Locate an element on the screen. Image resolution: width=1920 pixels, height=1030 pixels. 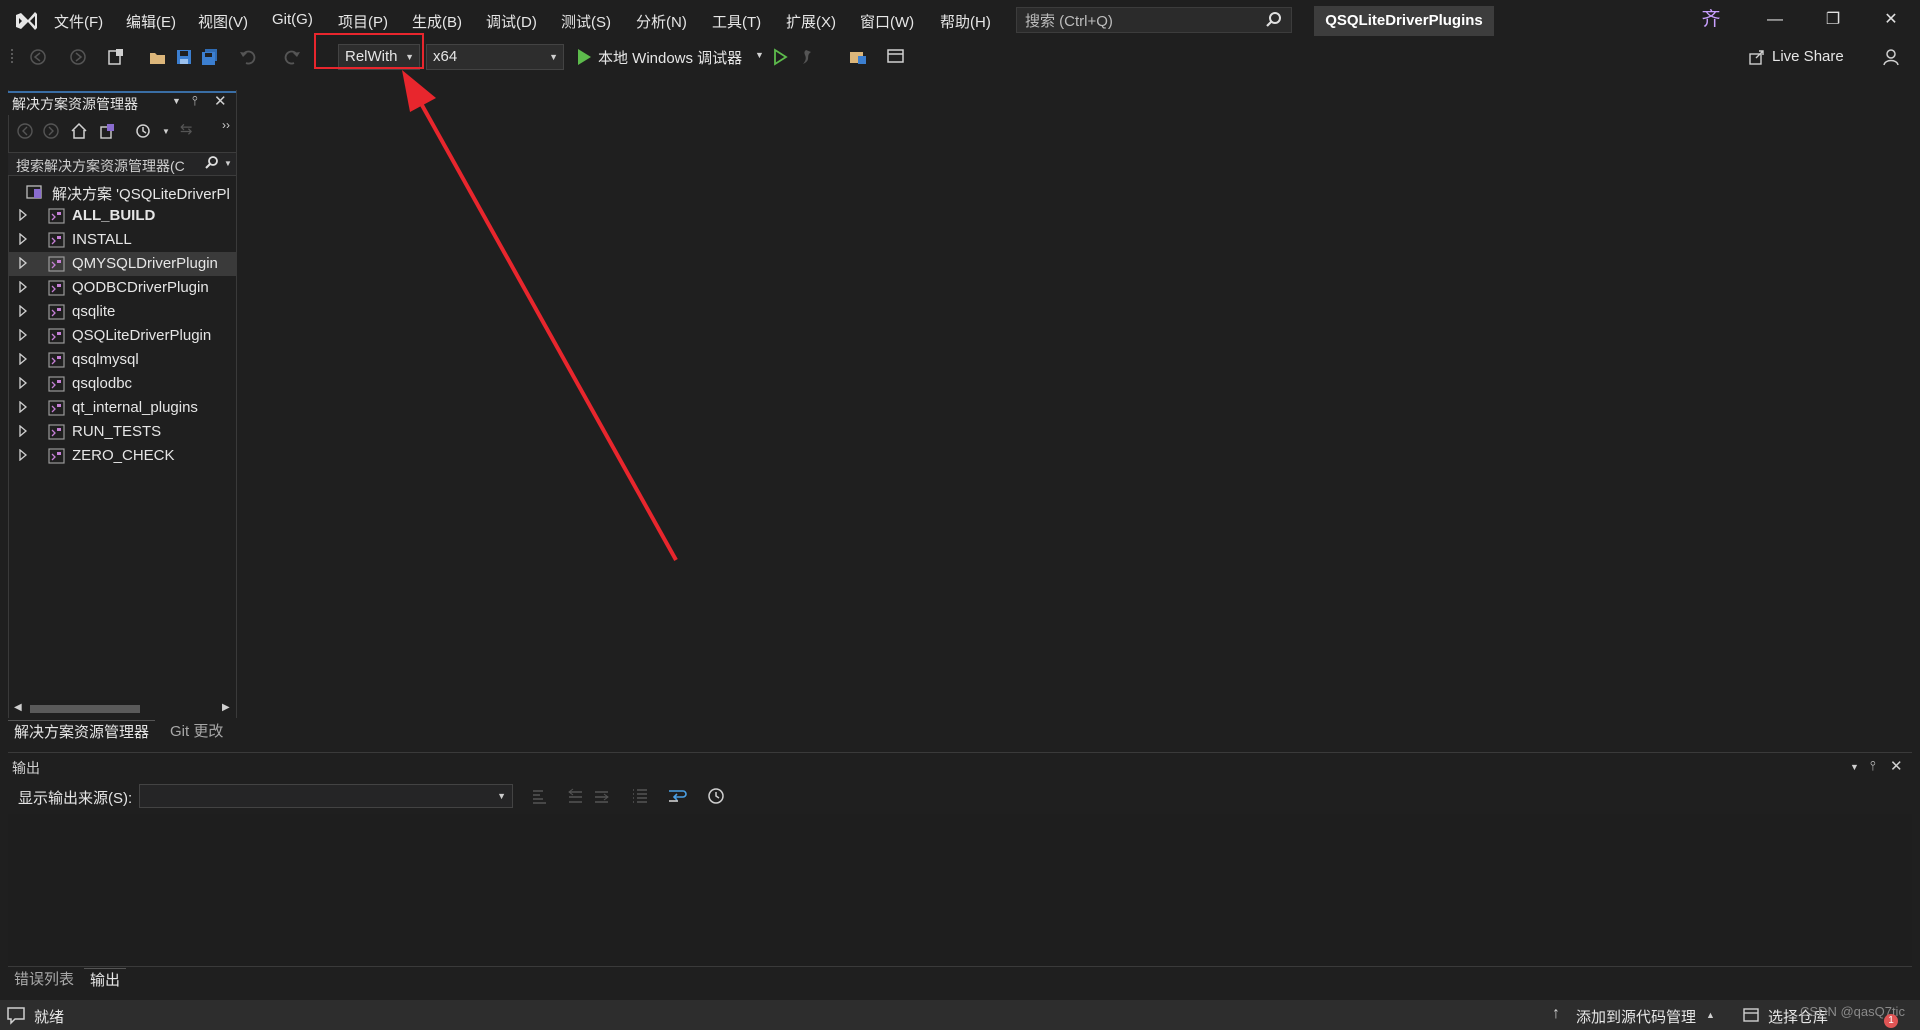
next-message-icon is located at coordinates (602, 796).